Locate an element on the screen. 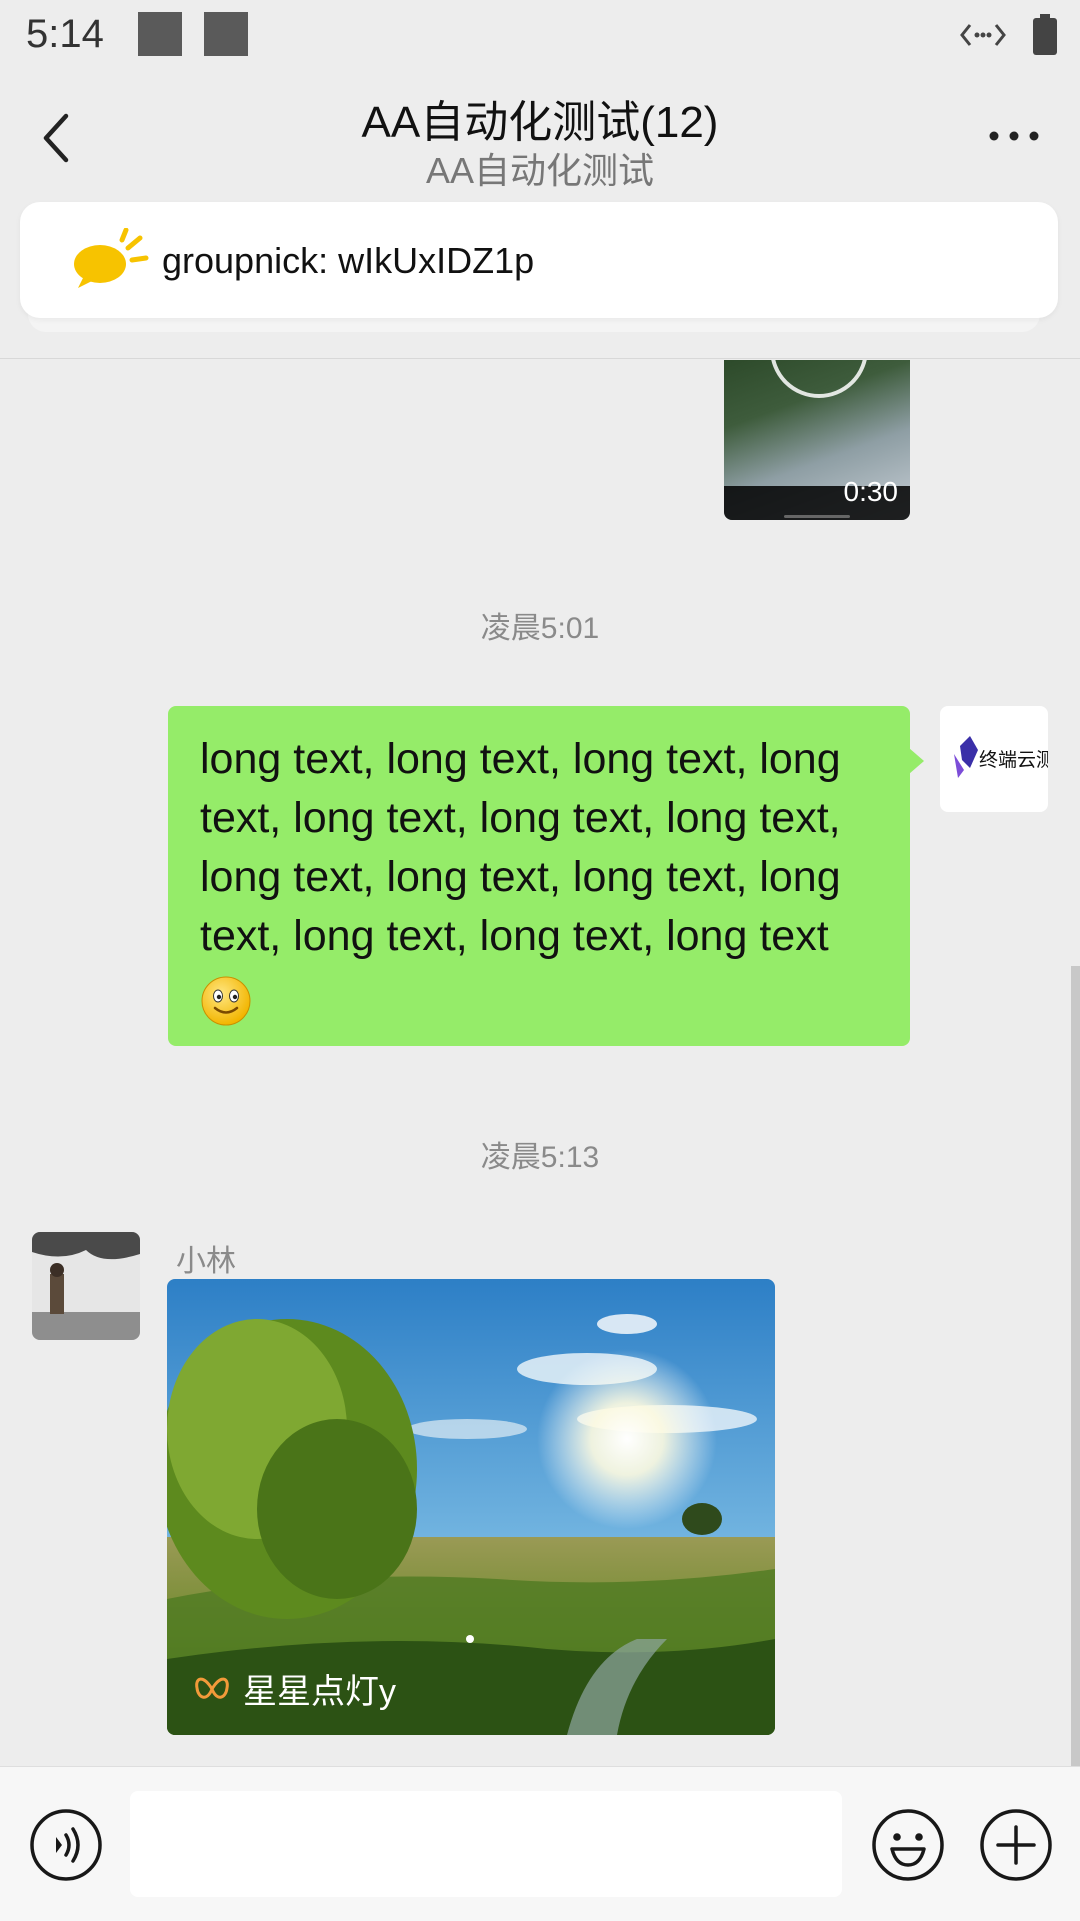 Image resolution: width=1080 pixels, height=1921 pixels. emoji-icon is located at coordinates (908, 1845).